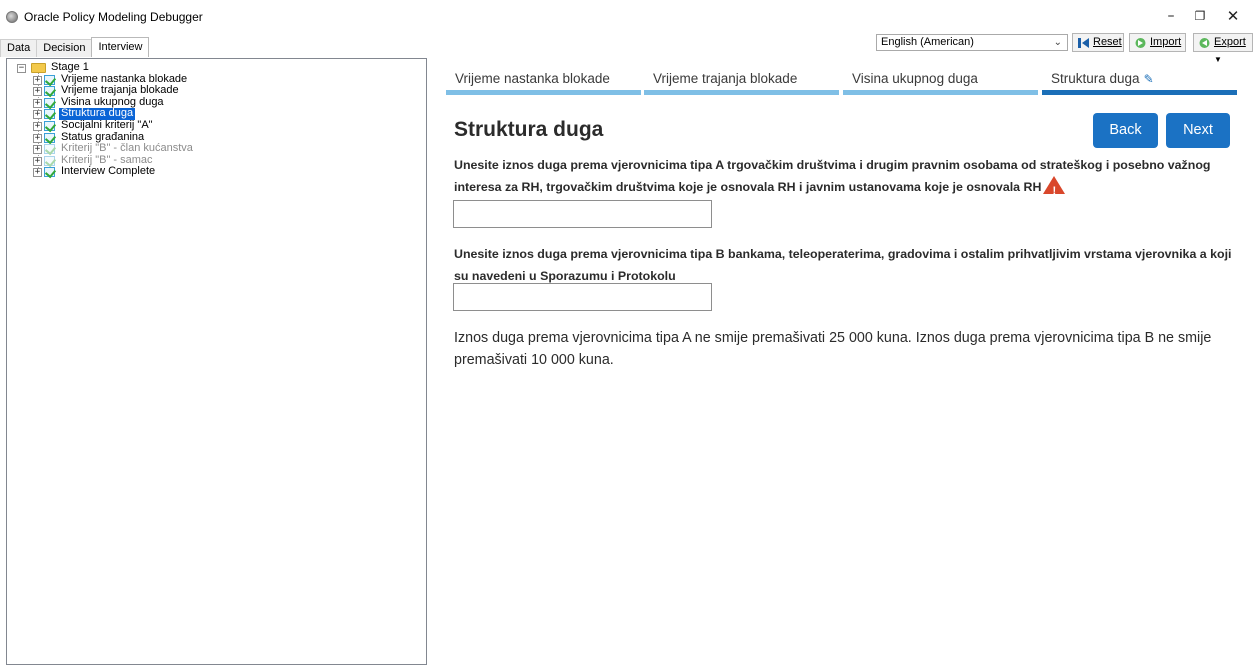 This screenshot has width=1253, height=669. I want to click on tree-root-label: Stage 1, so click(70, 67).